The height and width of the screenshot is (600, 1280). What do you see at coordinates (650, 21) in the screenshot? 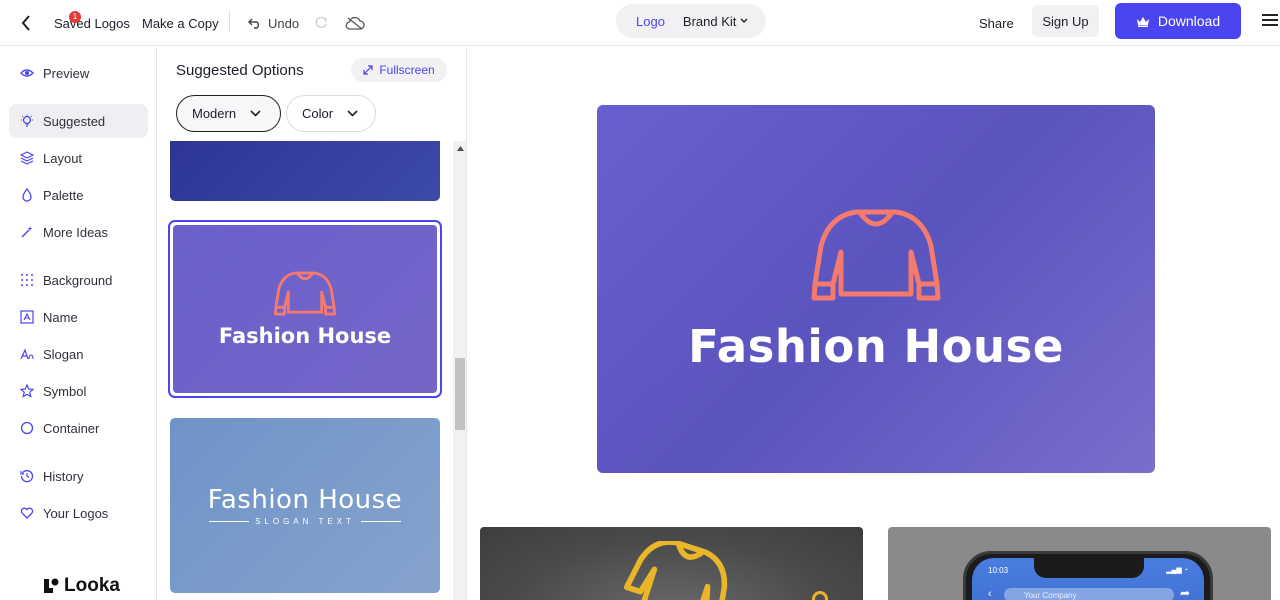
I see `tab-logo: Logo` at bounding box center [650, 21].